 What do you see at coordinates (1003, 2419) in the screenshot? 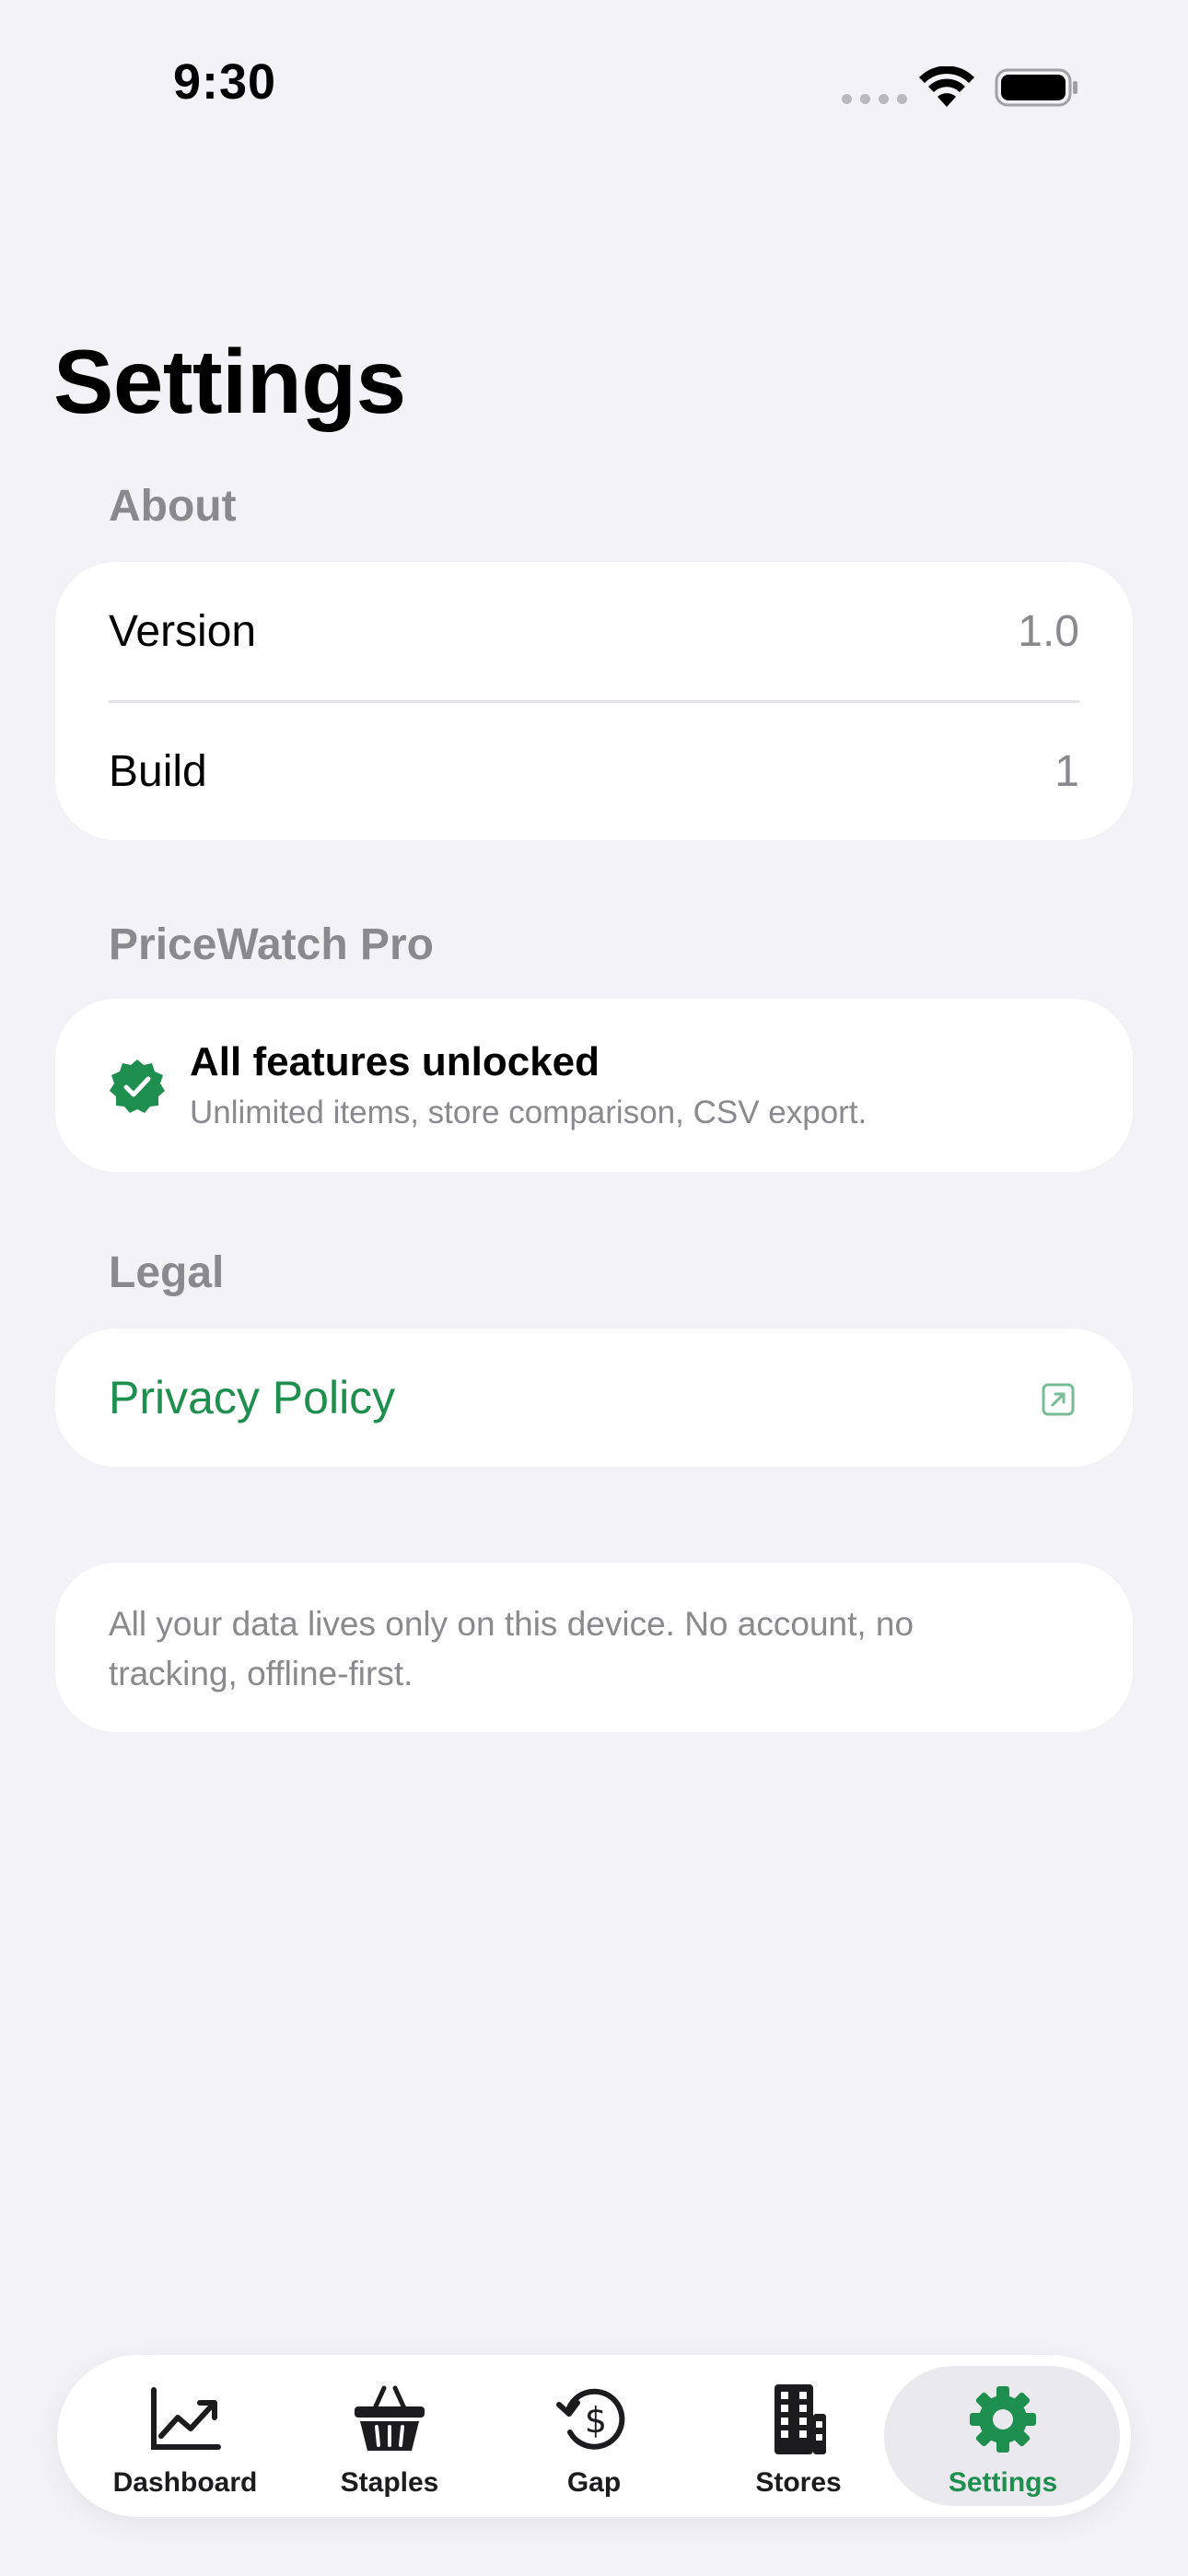
I see `gear-icon` at bounding box center [1003, 2419].